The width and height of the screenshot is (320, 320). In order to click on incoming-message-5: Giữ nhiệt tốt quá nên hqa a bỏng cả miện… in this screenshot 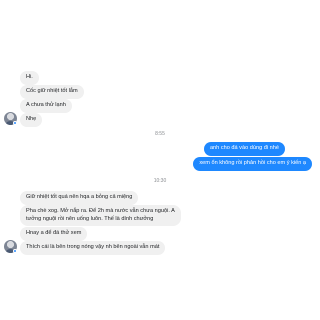, I will do `click(79, 198)`.